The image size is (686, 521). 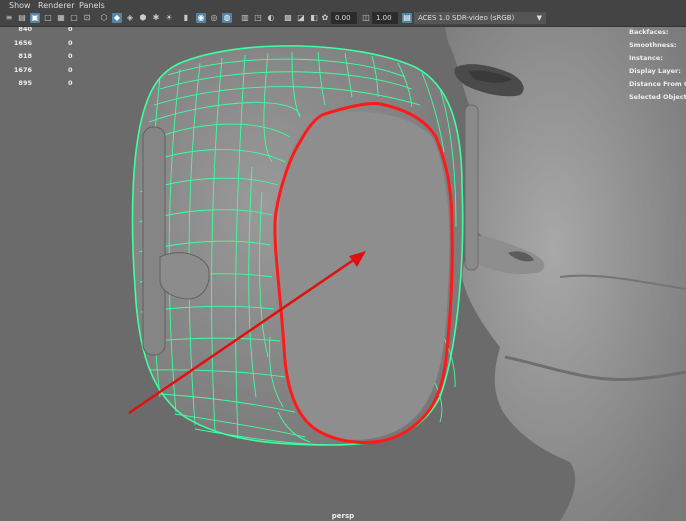 What do you see at coordinates (366, 18) in the screenshot?
I see `gamma-icon: ◫` at bounding box center [366, 18].